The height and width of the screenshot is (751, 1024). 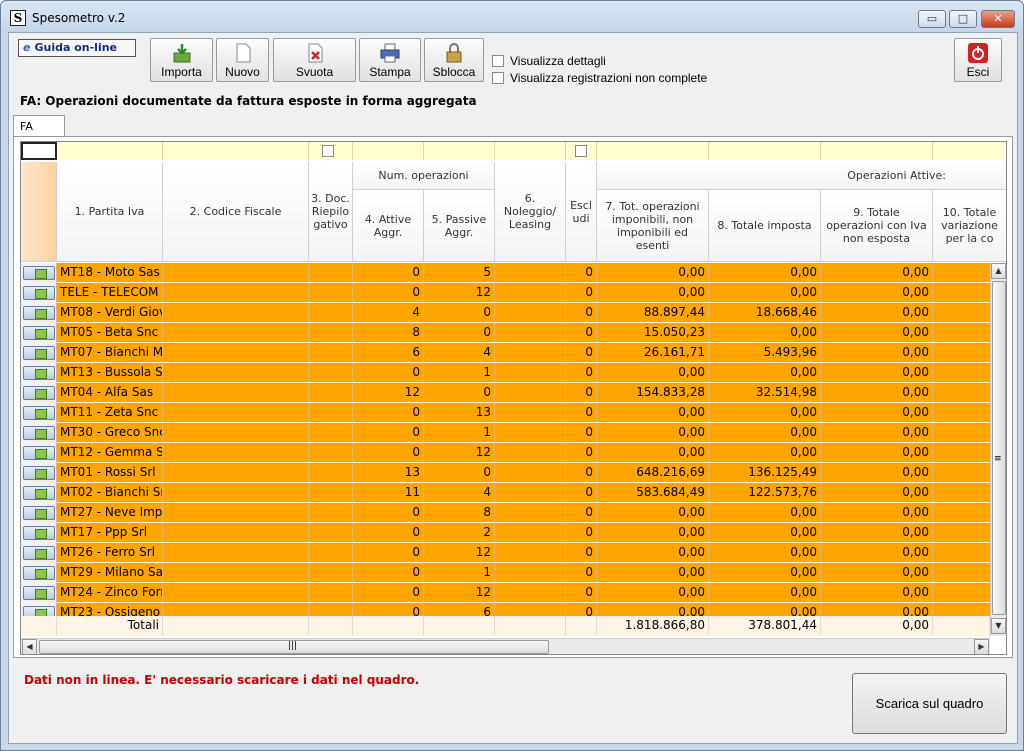 I want to click on show-details-checkbox: Visualizza dettagli, so click(x=549, y=61).